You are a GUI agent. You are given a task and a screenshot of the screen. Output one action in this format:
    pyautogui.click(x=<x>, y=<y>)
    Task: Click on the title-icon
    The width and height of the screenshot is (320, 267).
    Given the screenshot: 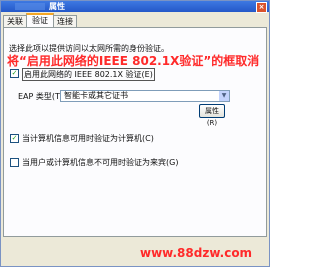 What is the action you would take?
    pyautogui.click(x=30, y=6)
    